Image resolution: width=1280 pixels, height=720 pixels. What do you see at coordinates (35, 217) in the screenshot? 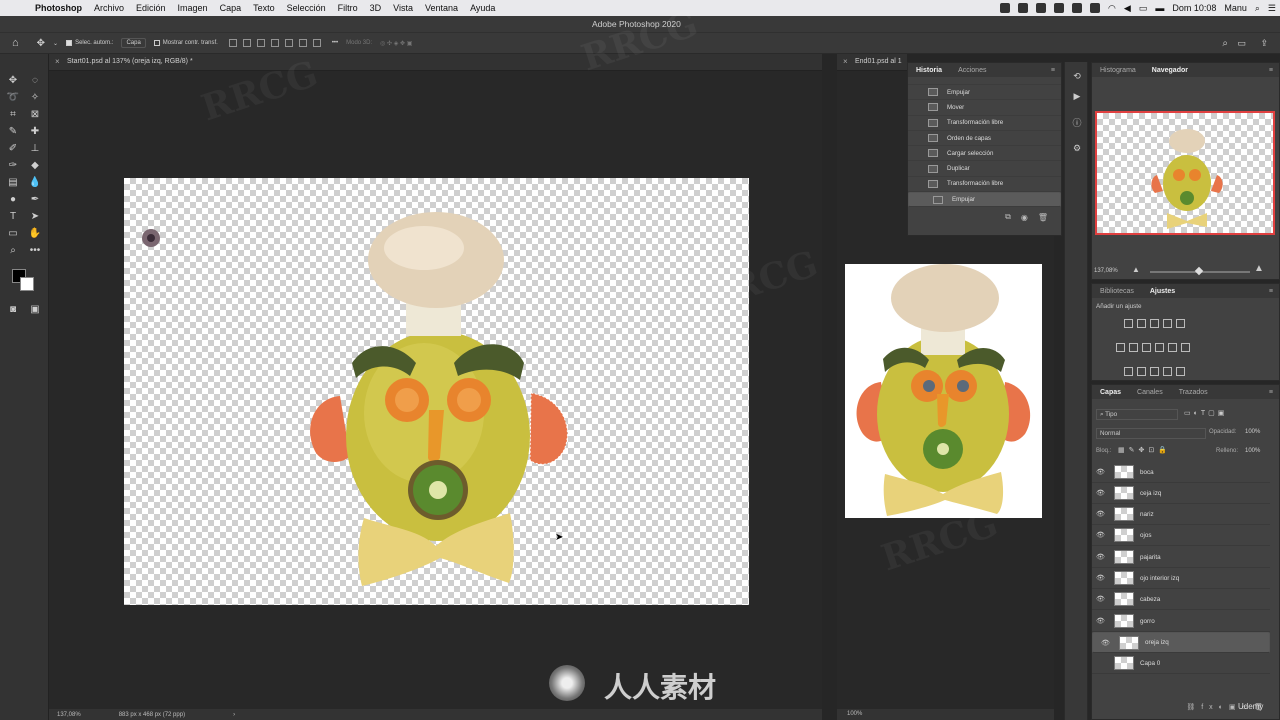
I see `path-select-icon: ➤` at bounding box center [35, 217].